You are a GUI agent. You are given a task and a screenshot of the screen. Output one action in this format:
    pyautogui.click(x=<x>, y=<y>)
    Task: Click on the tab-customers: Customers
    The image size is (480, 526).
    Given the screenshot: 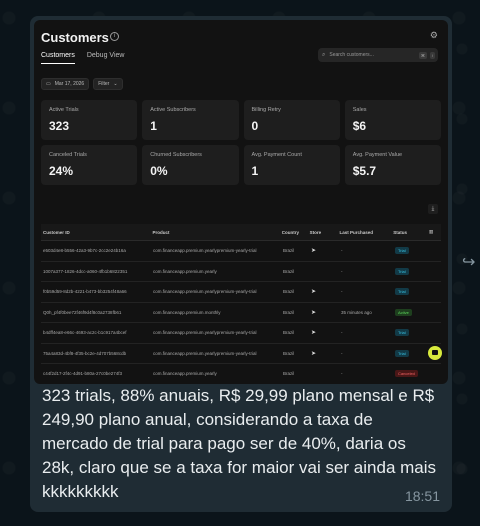 What is the action you would take?
    pyautogui.click(x=58, y=58)
    